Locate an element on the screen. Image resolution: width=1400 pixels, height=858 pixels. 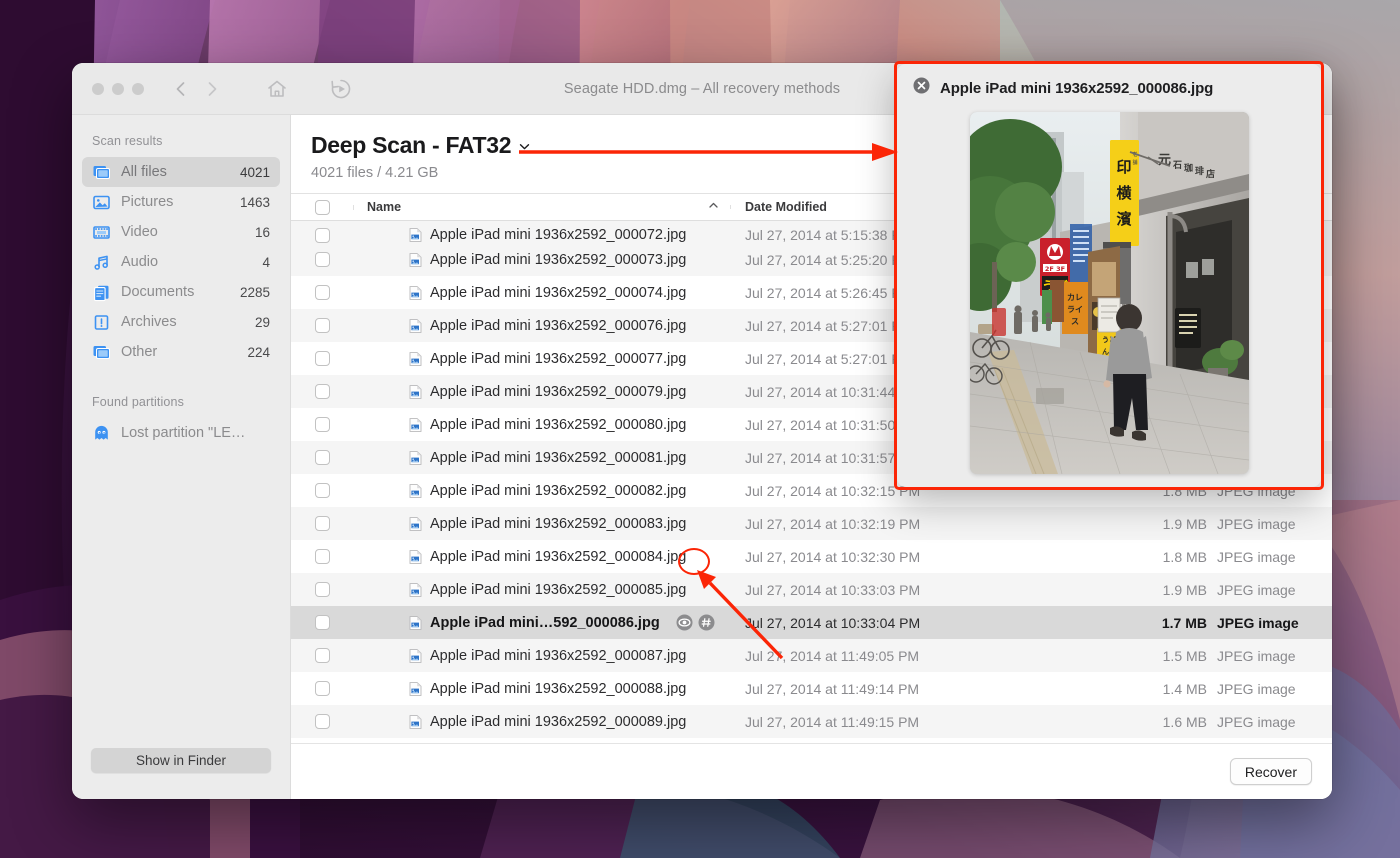
sidebar-item-count: 224 is located at coordinates (258, 352).